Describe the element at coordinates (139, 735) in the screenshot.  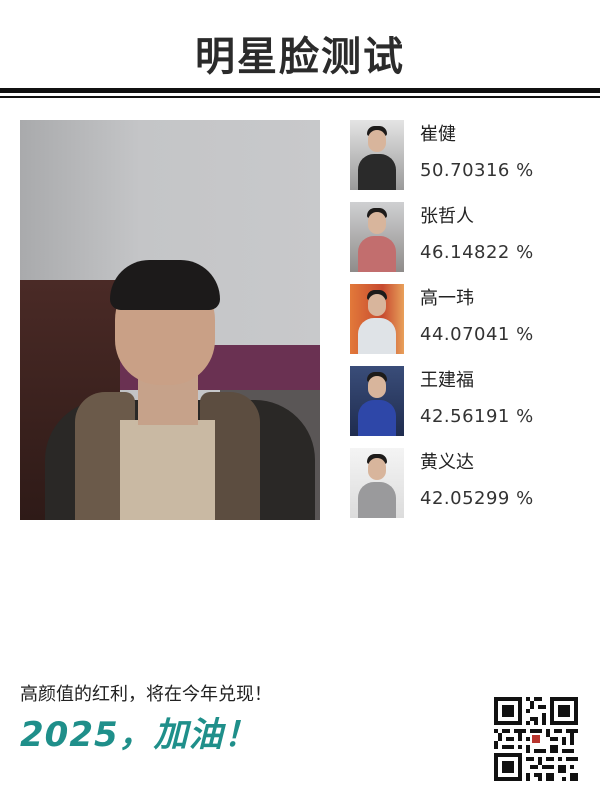
I see `footer-cheer: 2025，加油！` at that location.